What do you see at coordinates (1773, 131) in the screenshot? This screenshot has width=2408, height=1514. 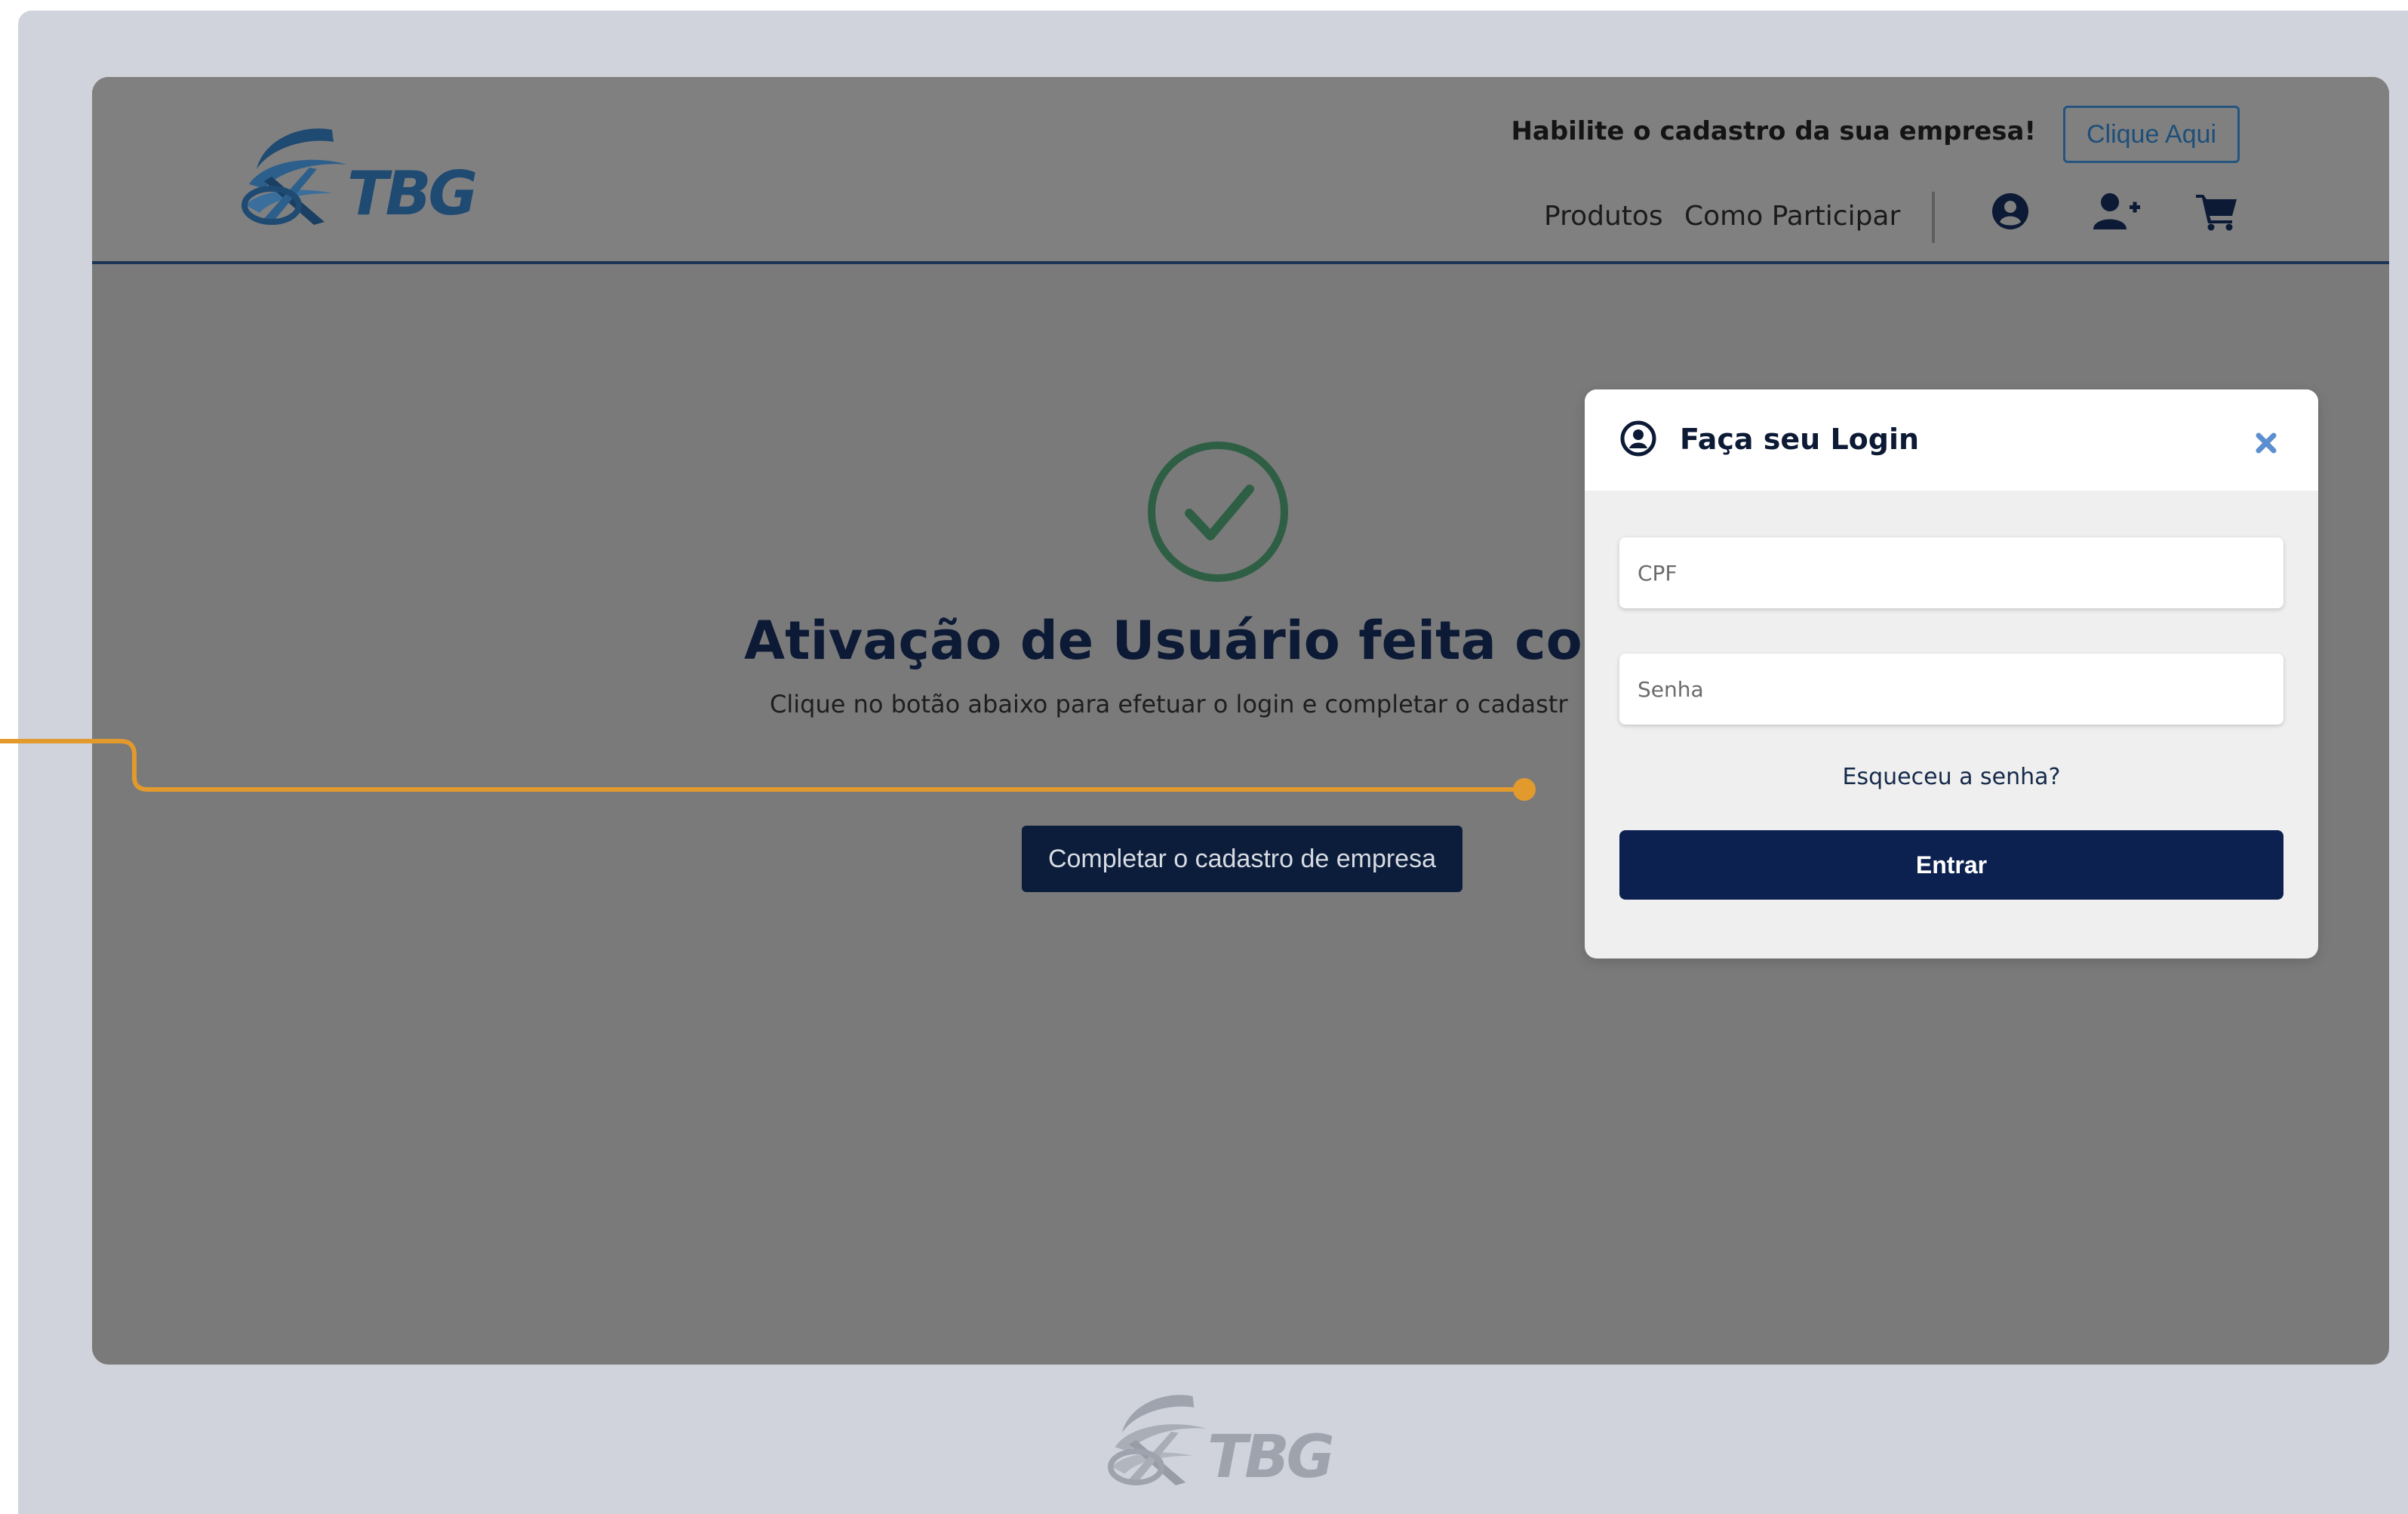 I see `enable-company-text: Habilite o cadastro da sua empresa!` at bounding box center [1773, 131].